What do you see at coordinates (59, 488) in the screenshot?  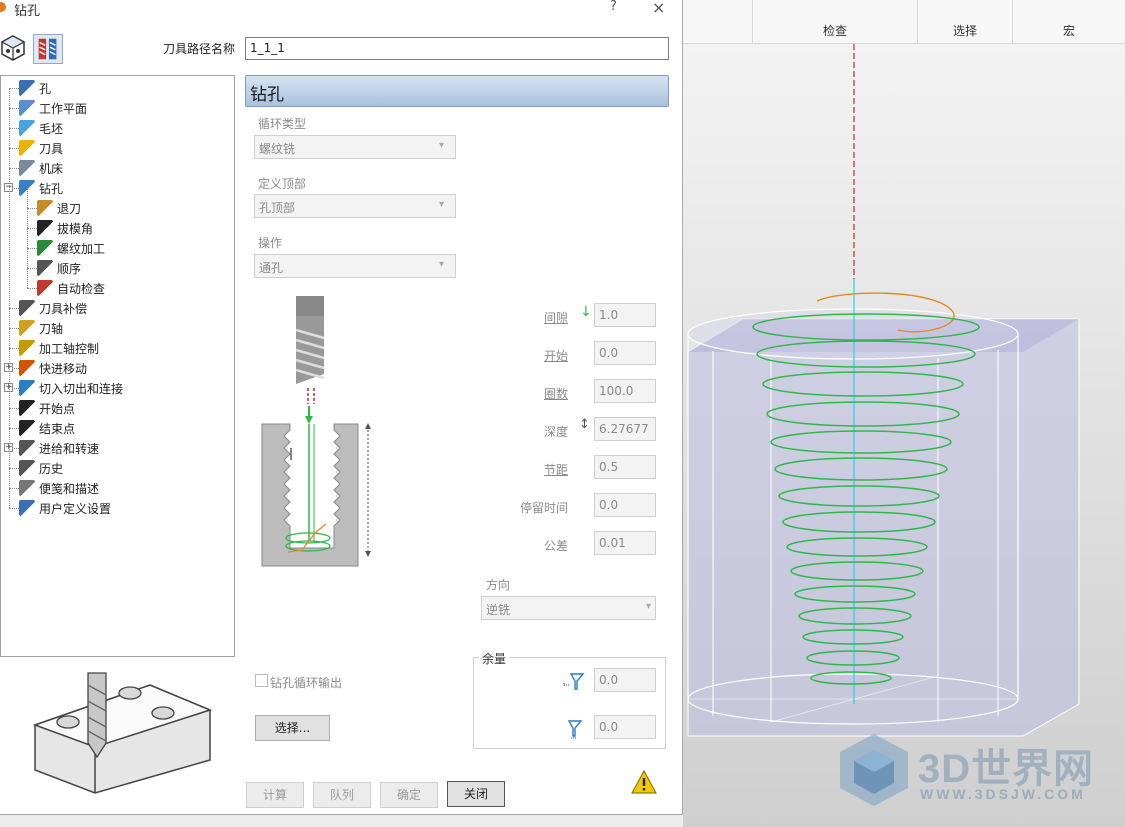 I see `tree-item: 便笺和描述` at bounding box center [59, 488].